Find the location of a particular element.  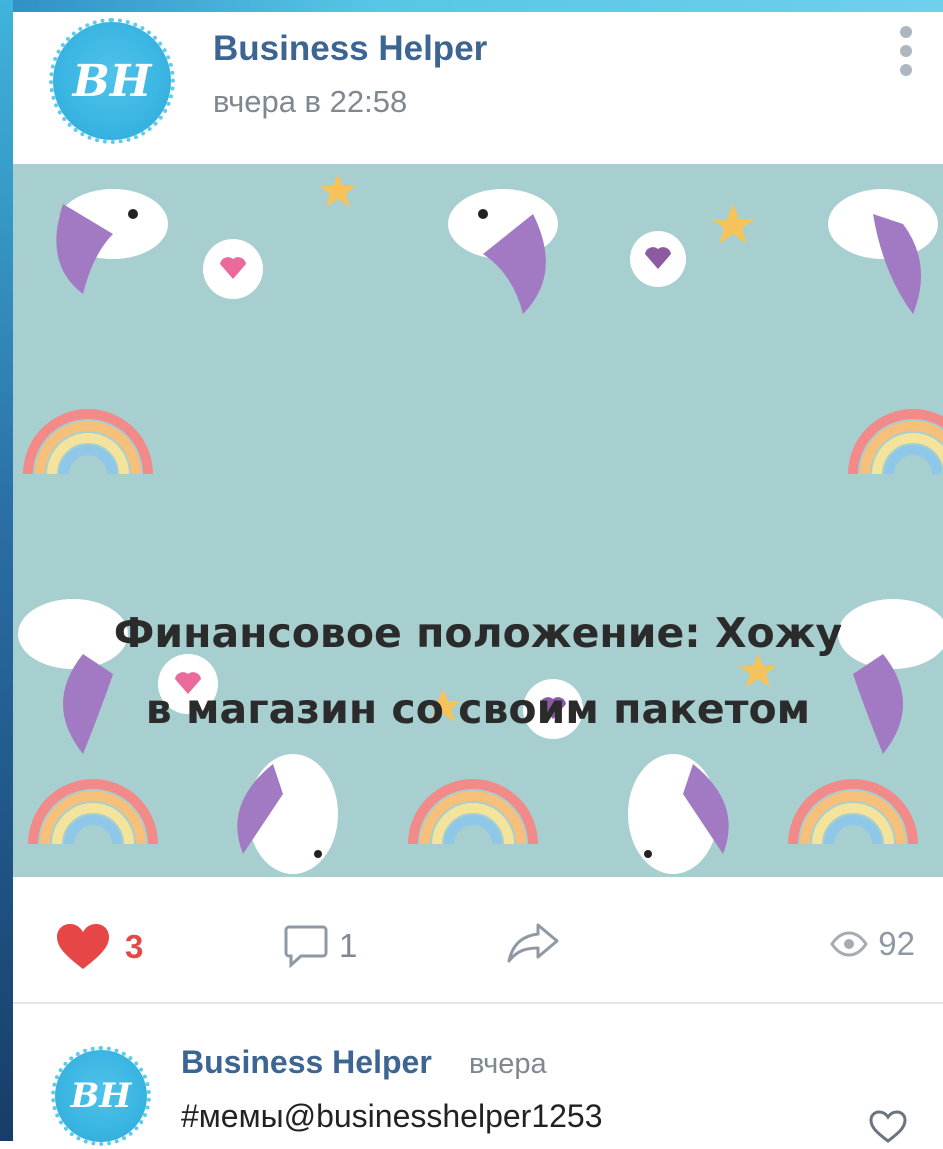

share-button is located at coordinates (533, 945).